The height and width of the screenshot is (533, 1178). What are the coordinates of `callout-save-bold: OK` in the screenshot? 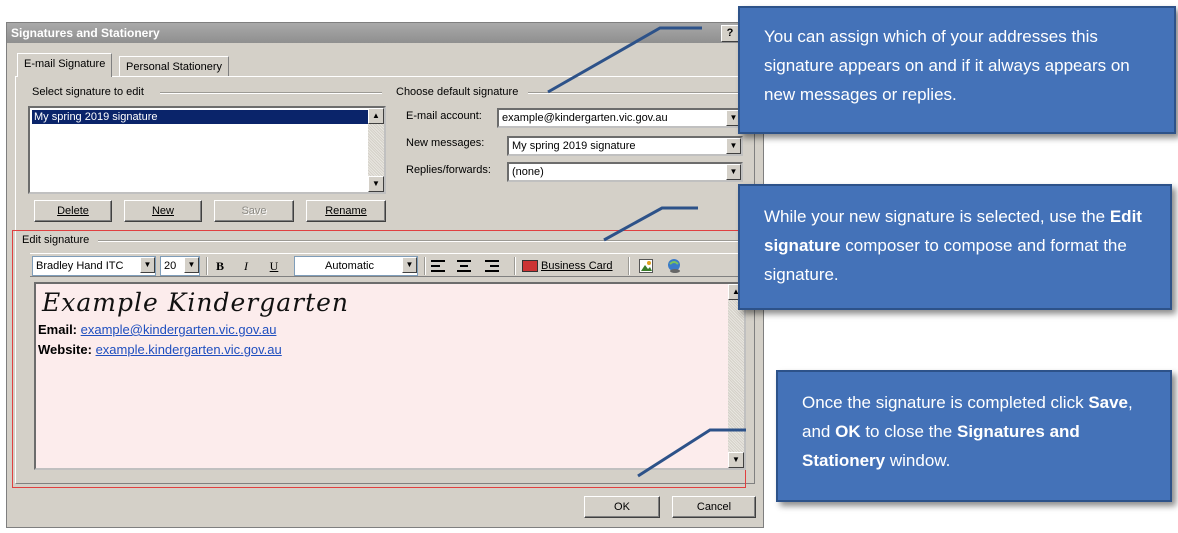 It's located at (848, 431).